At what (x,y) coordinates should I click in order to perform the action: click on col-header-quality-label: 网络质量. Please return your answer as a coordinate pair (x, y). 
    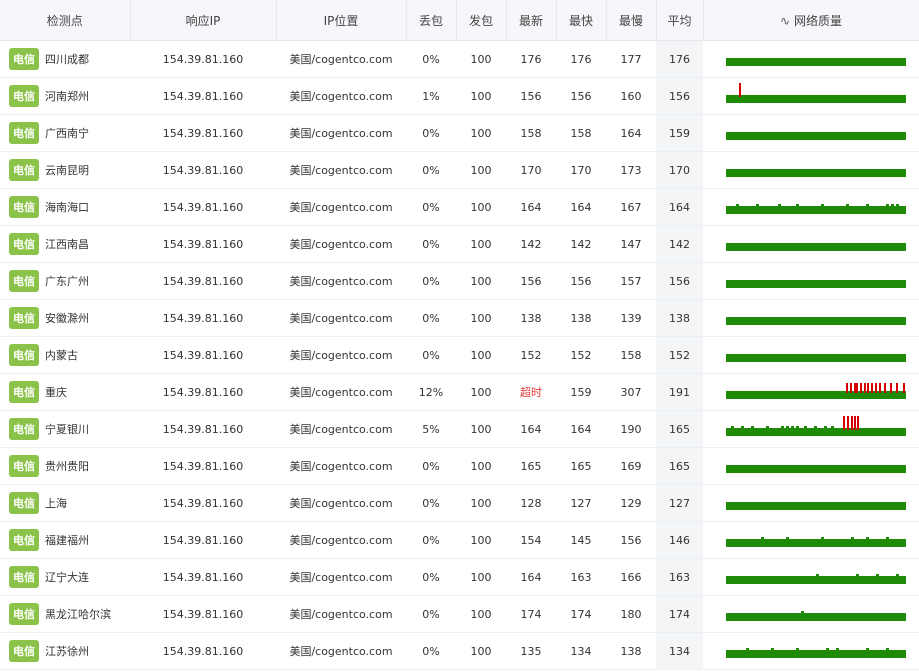
    Looking at the image, I should click on (818, 20).